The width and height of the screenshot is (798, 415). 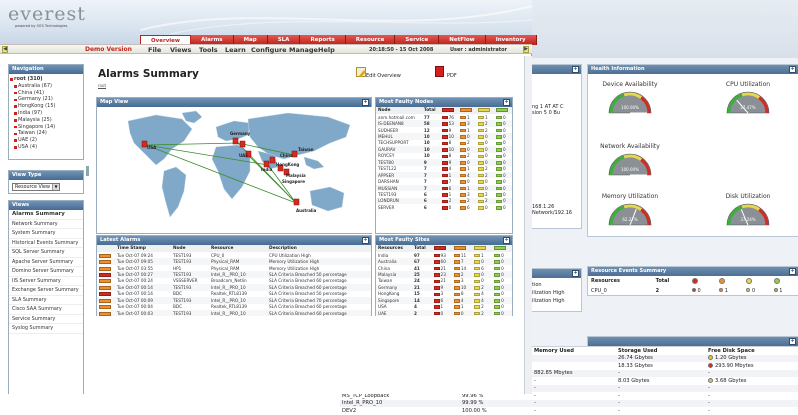 I want to click on free-disk-space: 293.90 Mbytes, so click(x=752, y=366).